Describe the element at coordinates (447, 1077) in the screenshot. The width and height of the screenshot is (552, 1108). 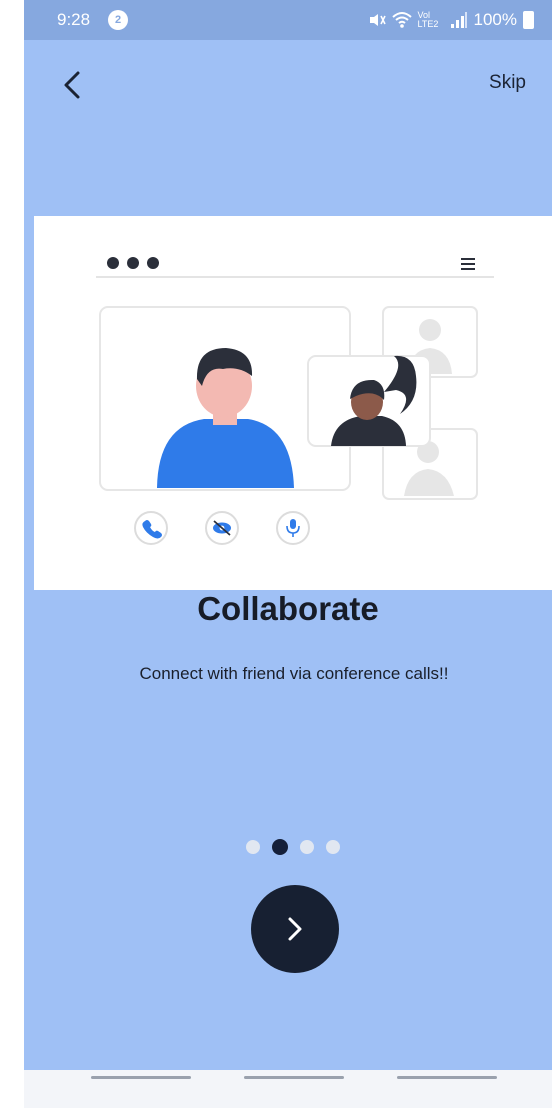
I see `nav-back-handle` at that location.